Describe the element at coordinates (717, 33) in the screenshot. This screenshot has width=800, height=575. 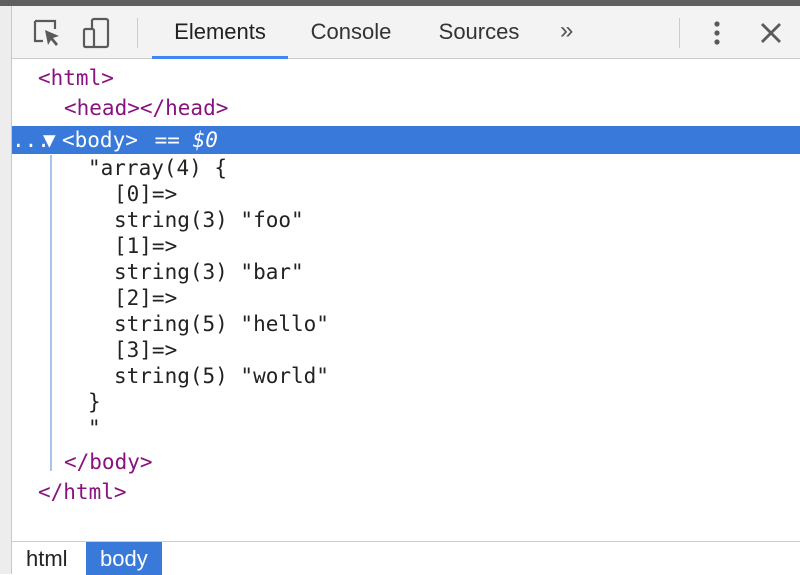
I see `kebab-menu-icon` at that location.